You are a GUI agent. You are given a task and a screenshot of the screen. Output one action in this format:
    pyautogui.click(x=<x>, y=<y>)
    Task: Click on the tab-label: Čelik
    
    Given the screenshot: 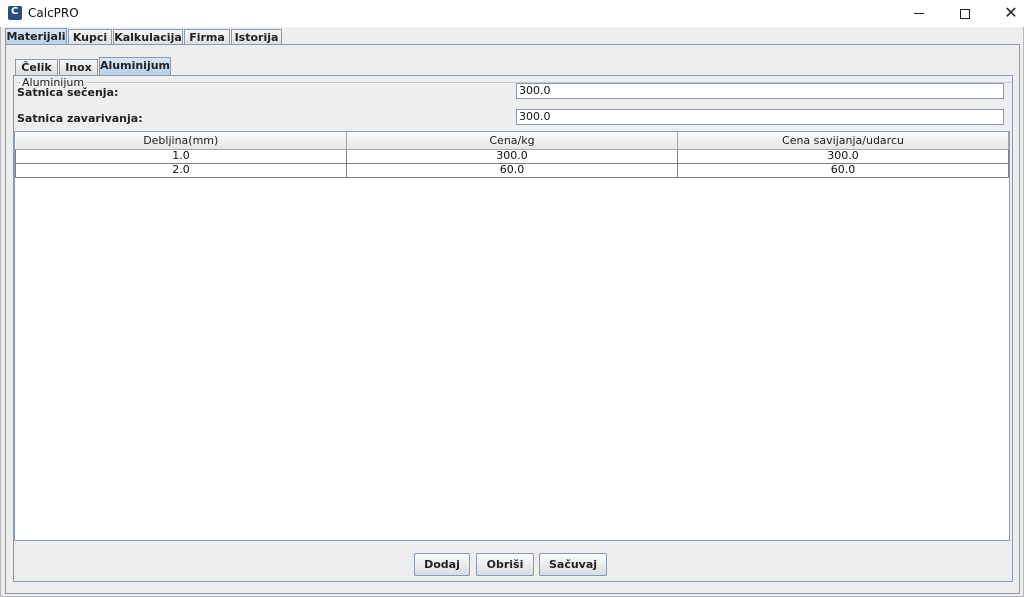 What is the action you would take?
    pyautogui.click(x=36, y=67)
    